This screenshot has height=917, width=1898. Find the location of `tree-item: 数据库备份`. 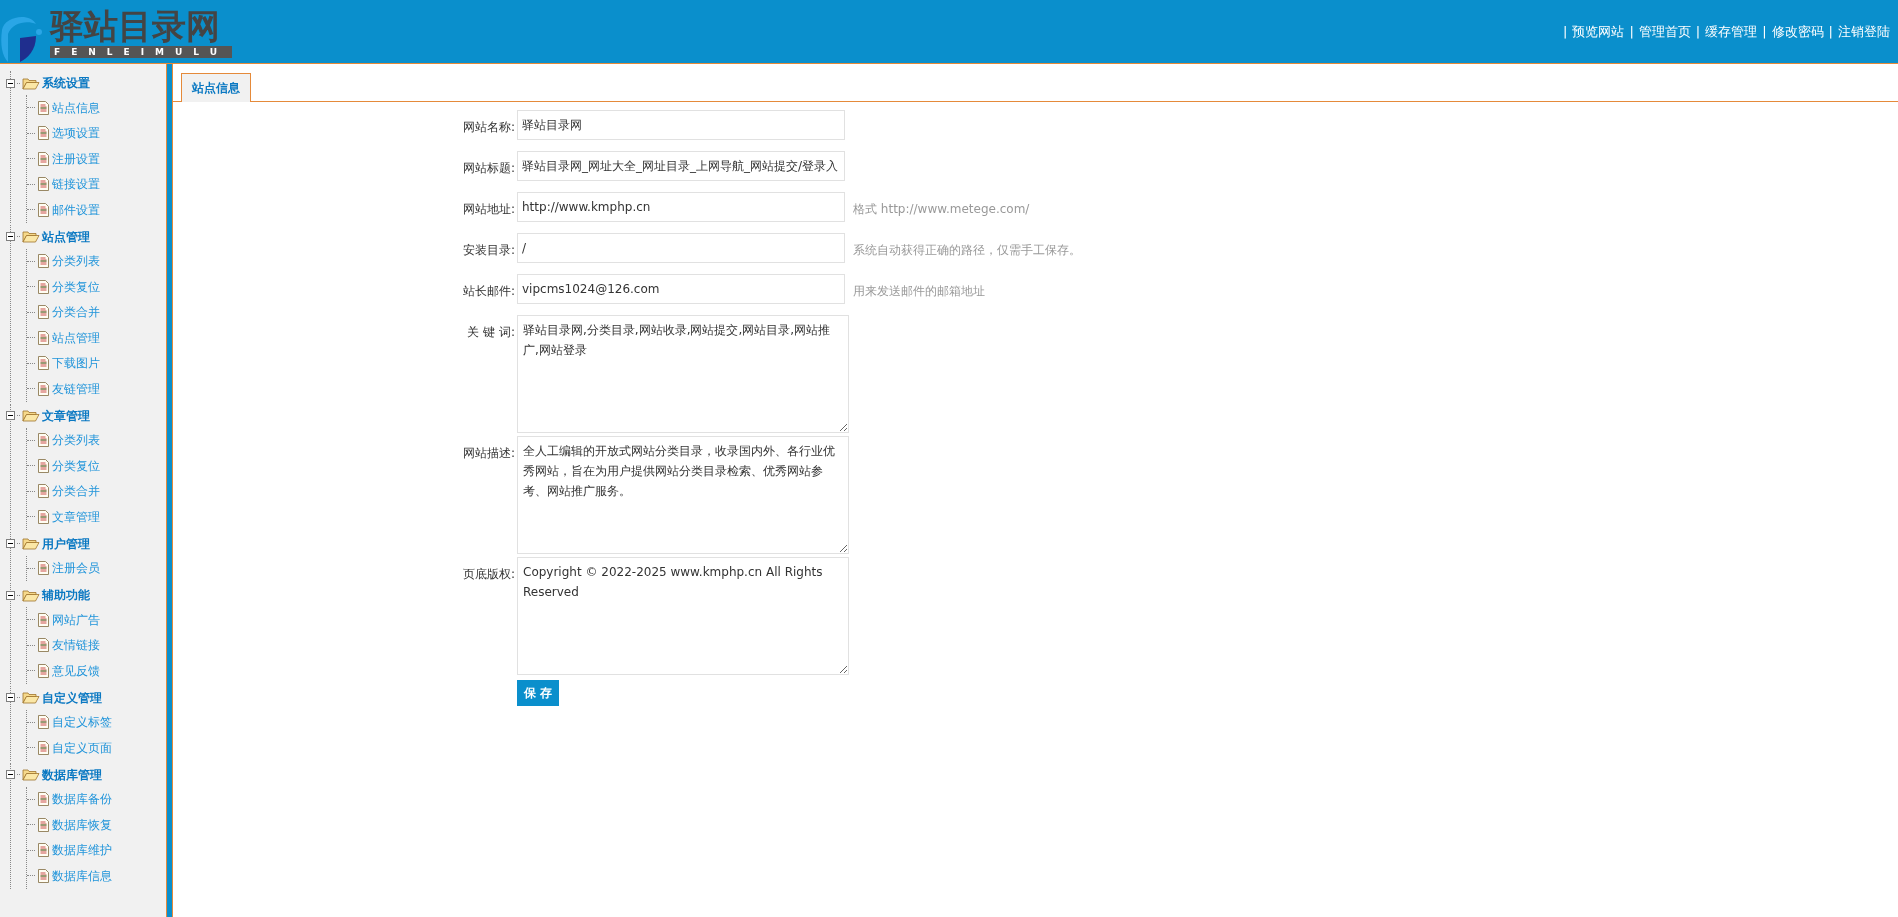

tree-item: 数据库备份 is located at coordinates (82, 799).